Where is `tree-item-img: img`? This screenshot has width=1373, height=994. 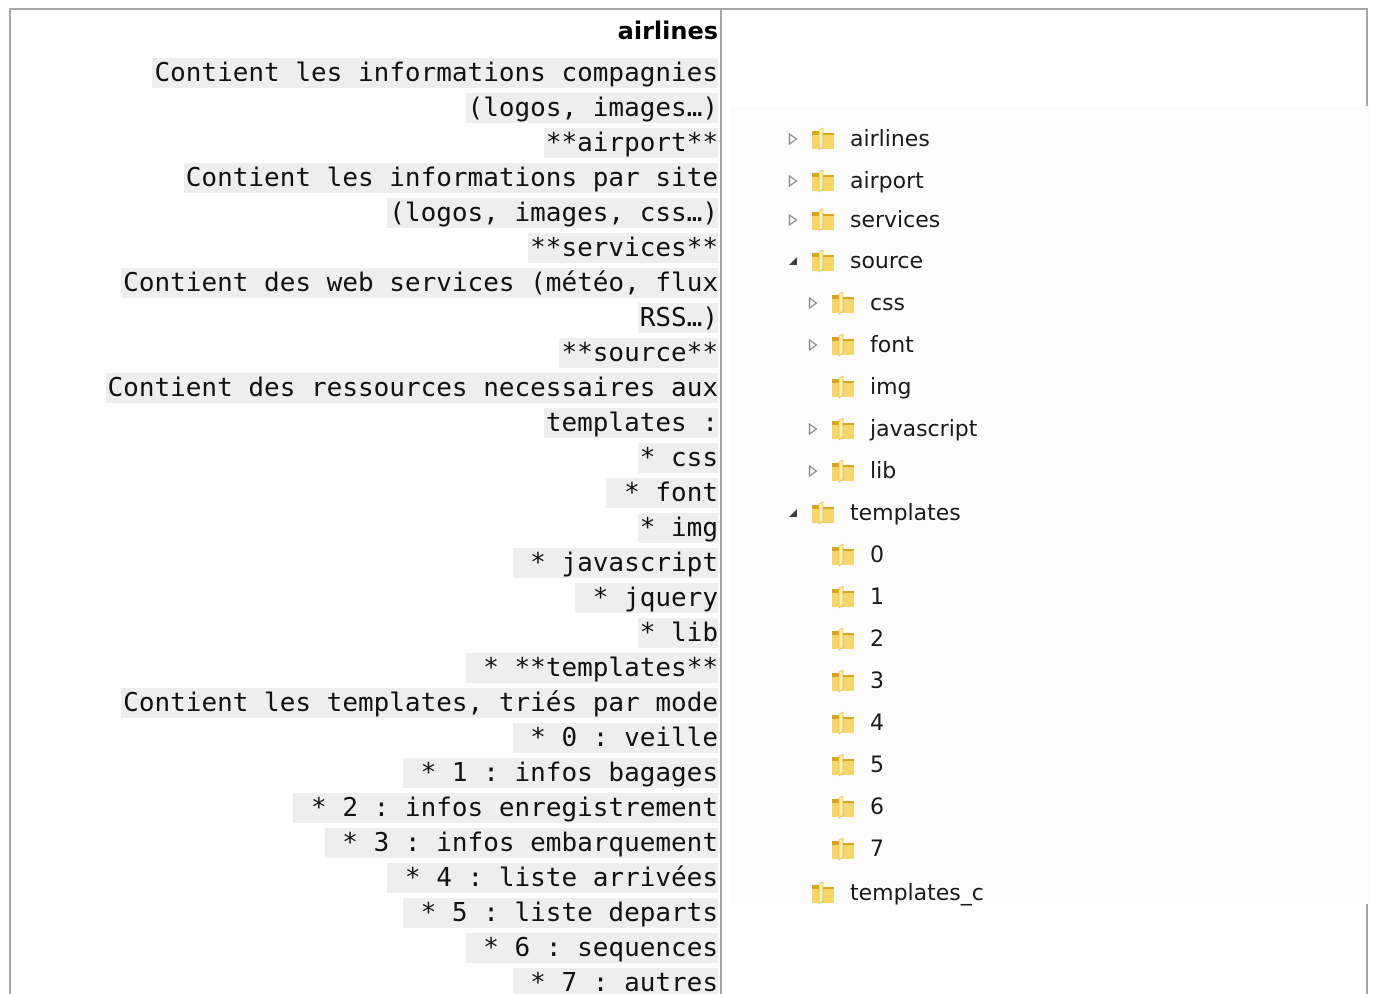 tree-item-img: img is located at coordinates (859, 387).